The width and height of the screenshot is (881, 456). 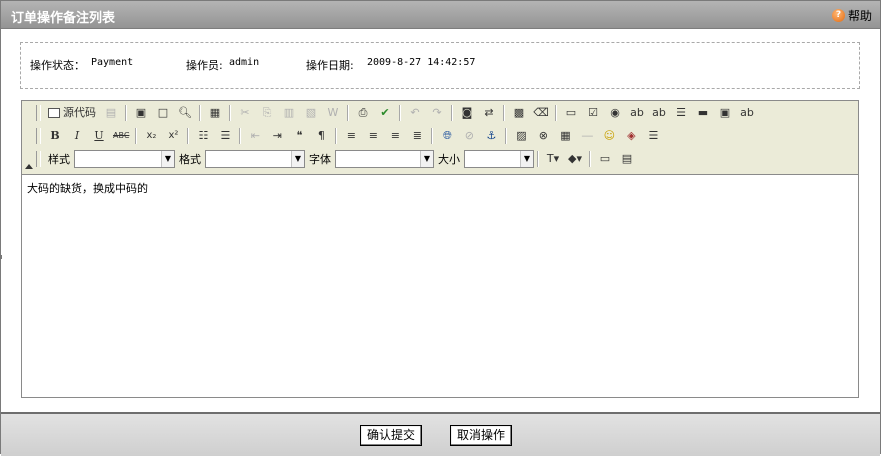 I want to click on align-right-icon: ≡, so click(x=395, y=136).